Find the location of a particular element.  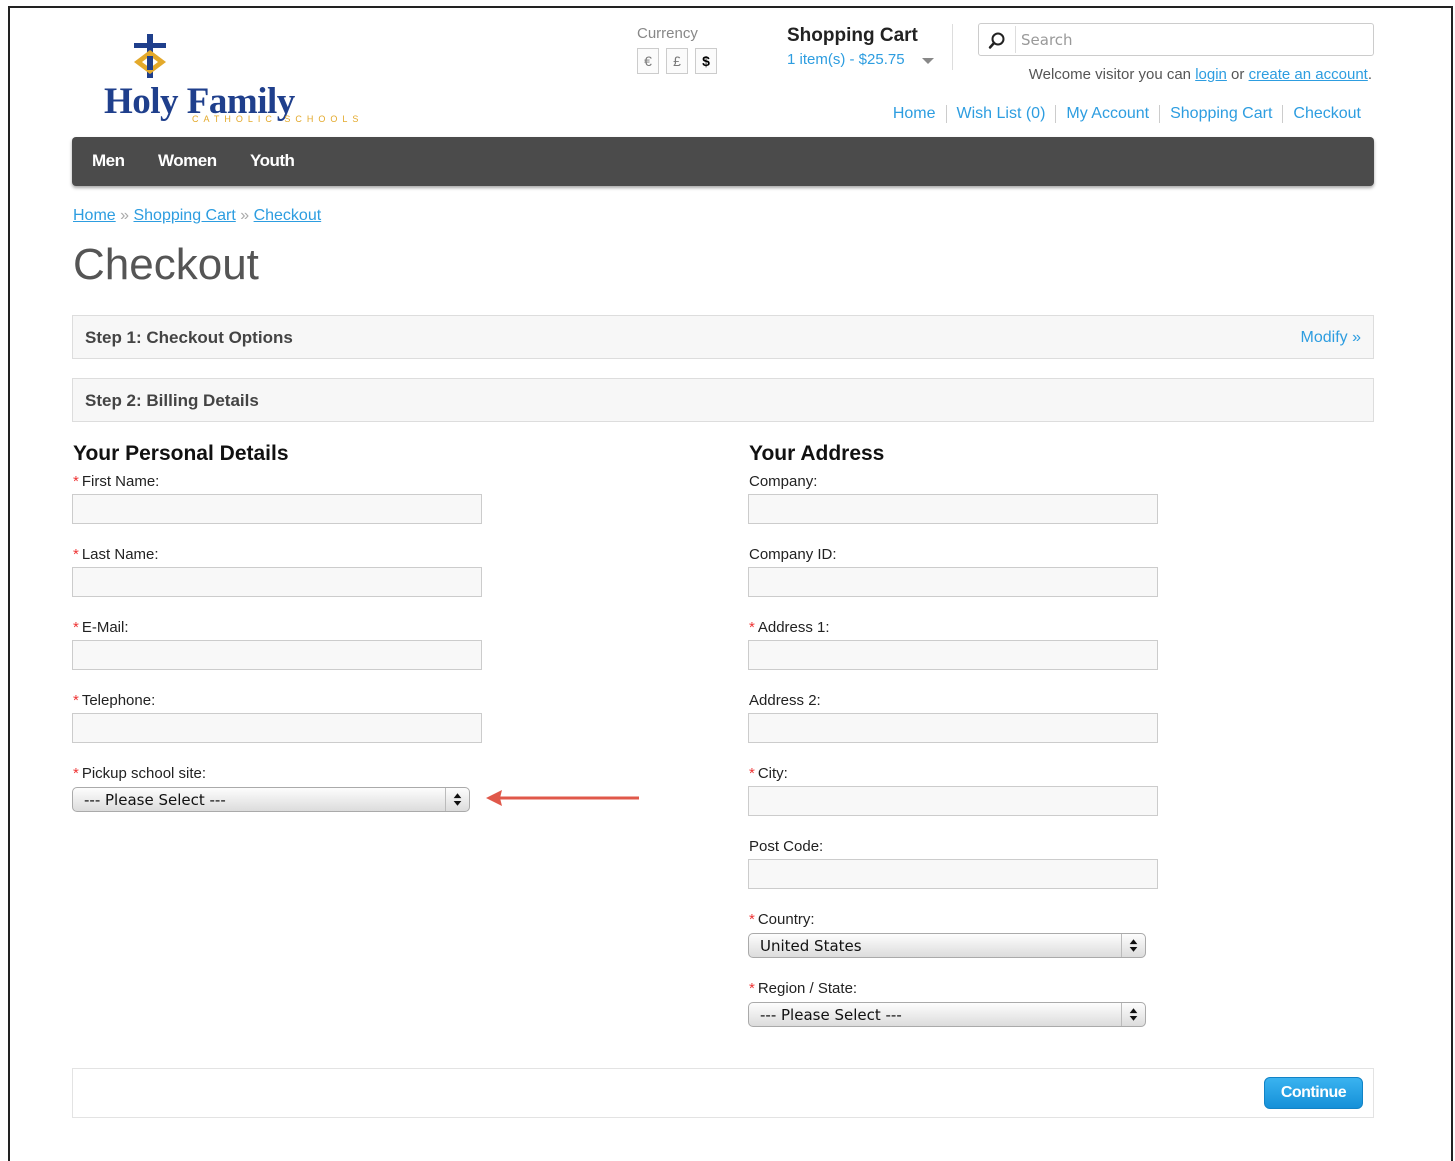

create-account-link: create an account is located at coordinates (1308, 74).